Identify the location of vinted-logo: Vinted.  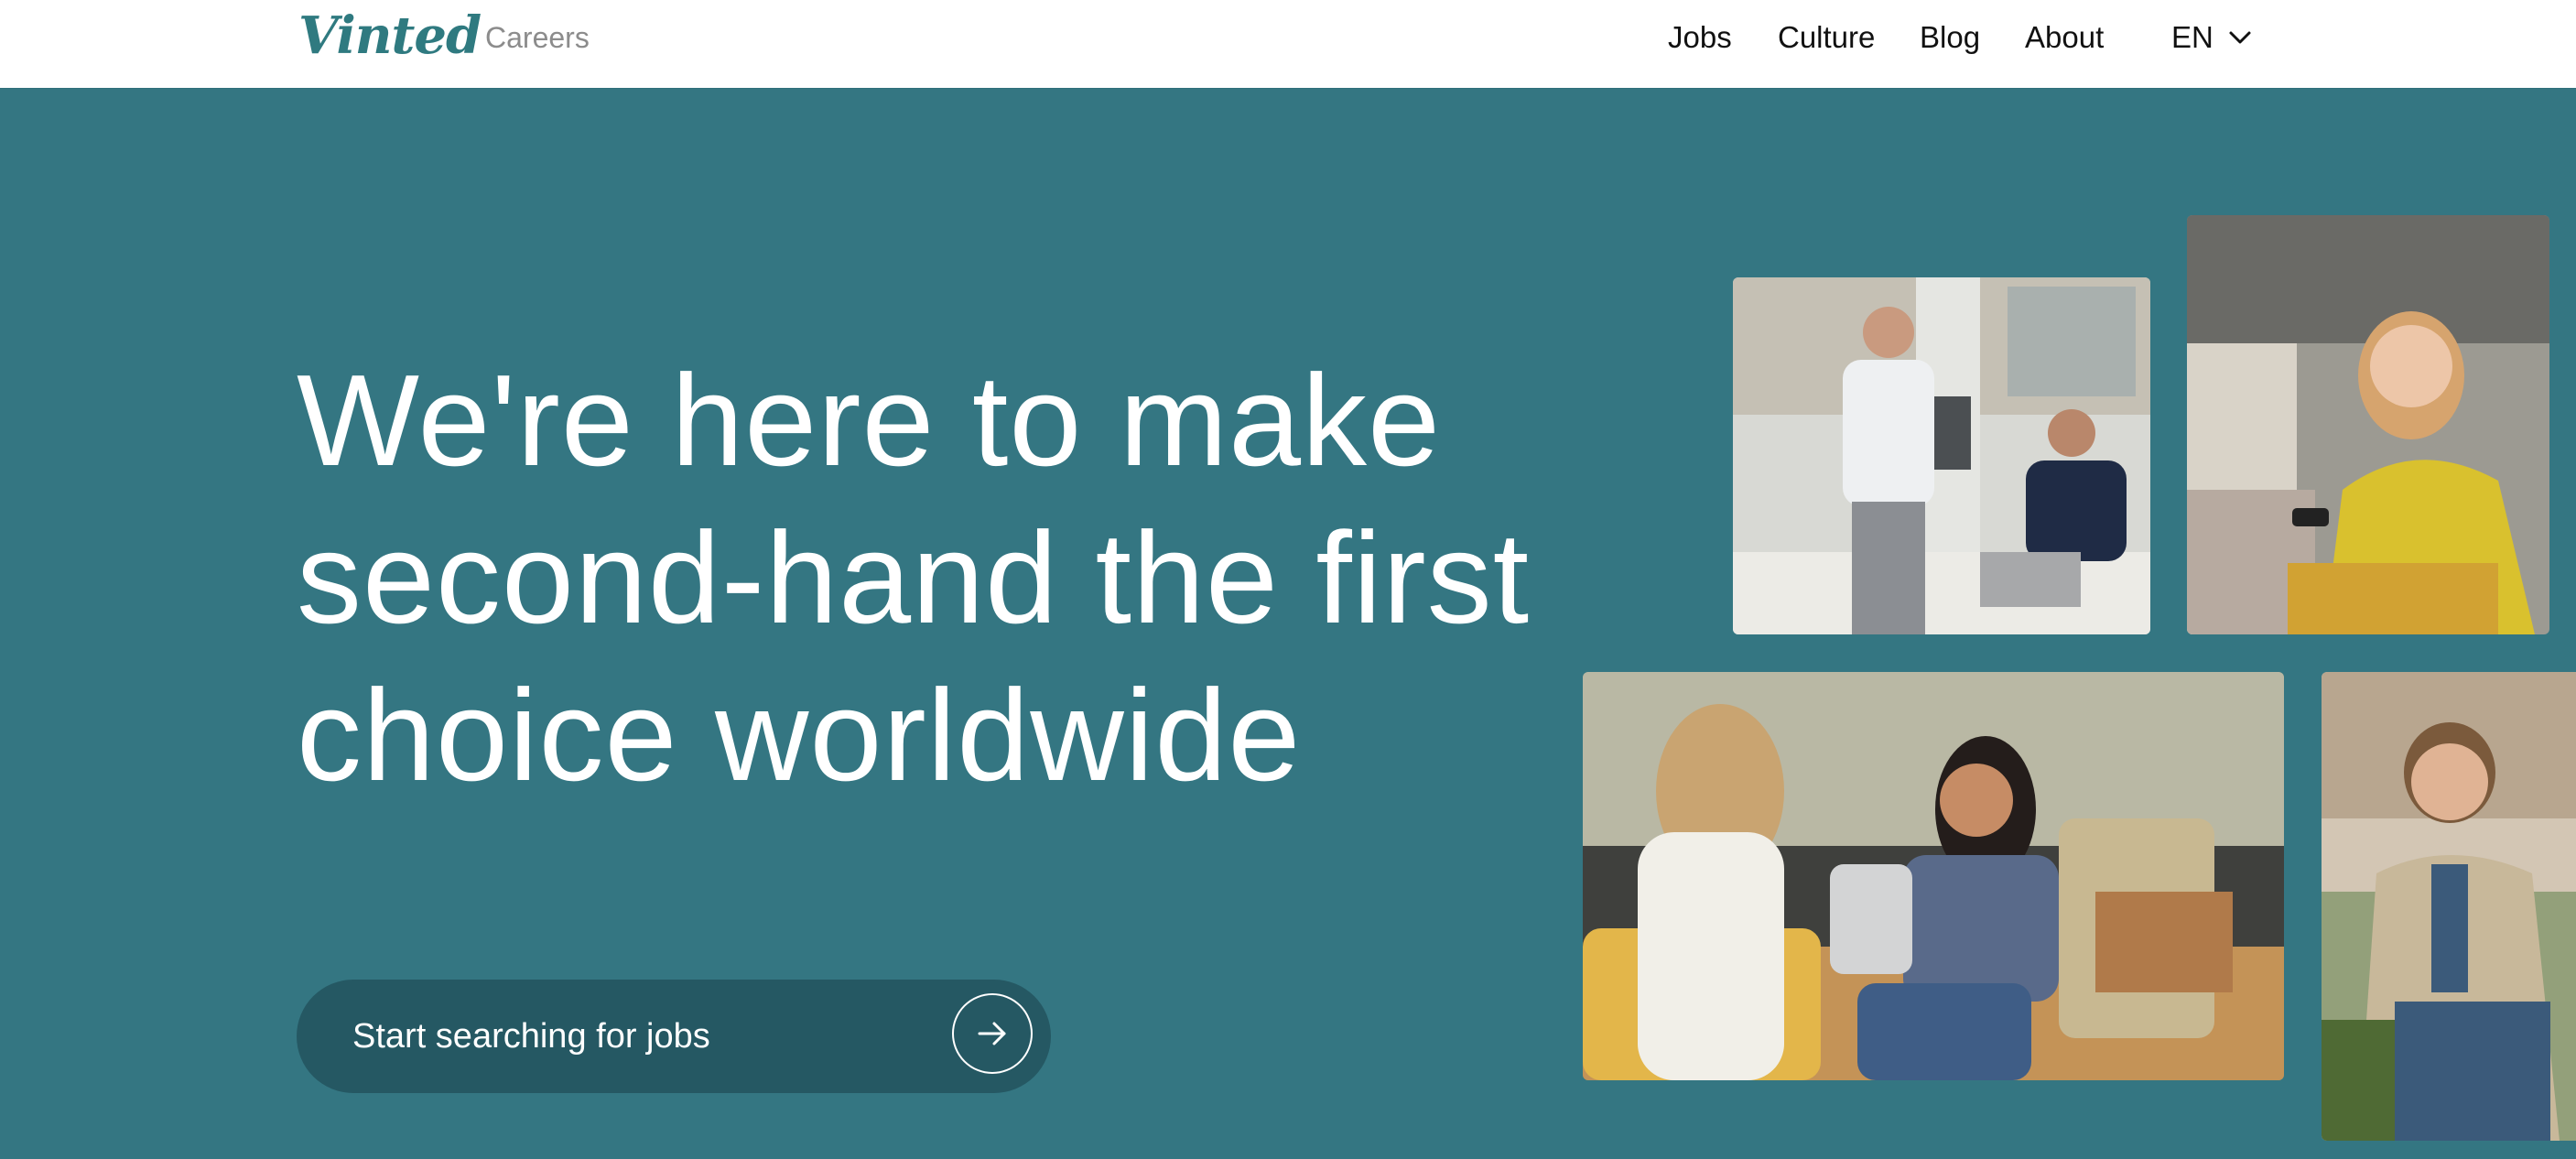
(390, 35).